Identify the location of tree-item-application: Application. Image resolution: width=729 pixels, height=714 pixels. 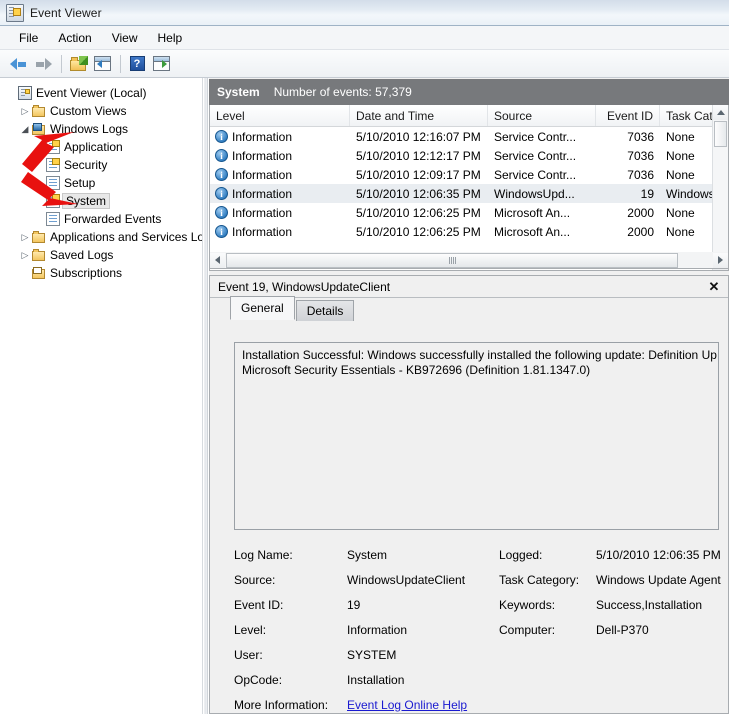
(101, 147).